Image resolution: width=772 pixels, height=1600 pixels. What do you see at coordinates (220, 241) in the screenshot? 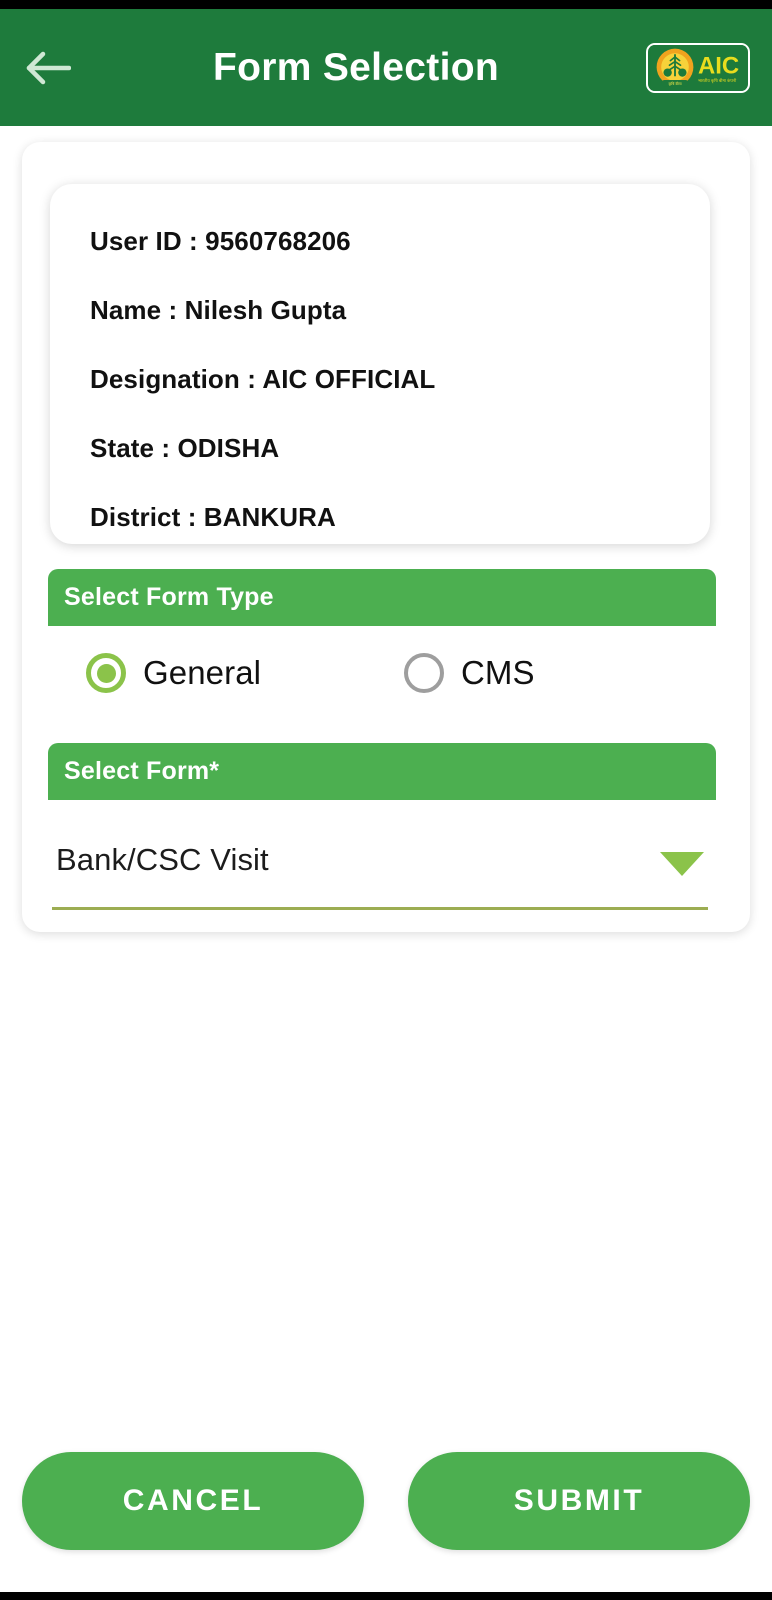
I see `user-id-row: User ID : 9560768206` at bounding box center [220, 241].